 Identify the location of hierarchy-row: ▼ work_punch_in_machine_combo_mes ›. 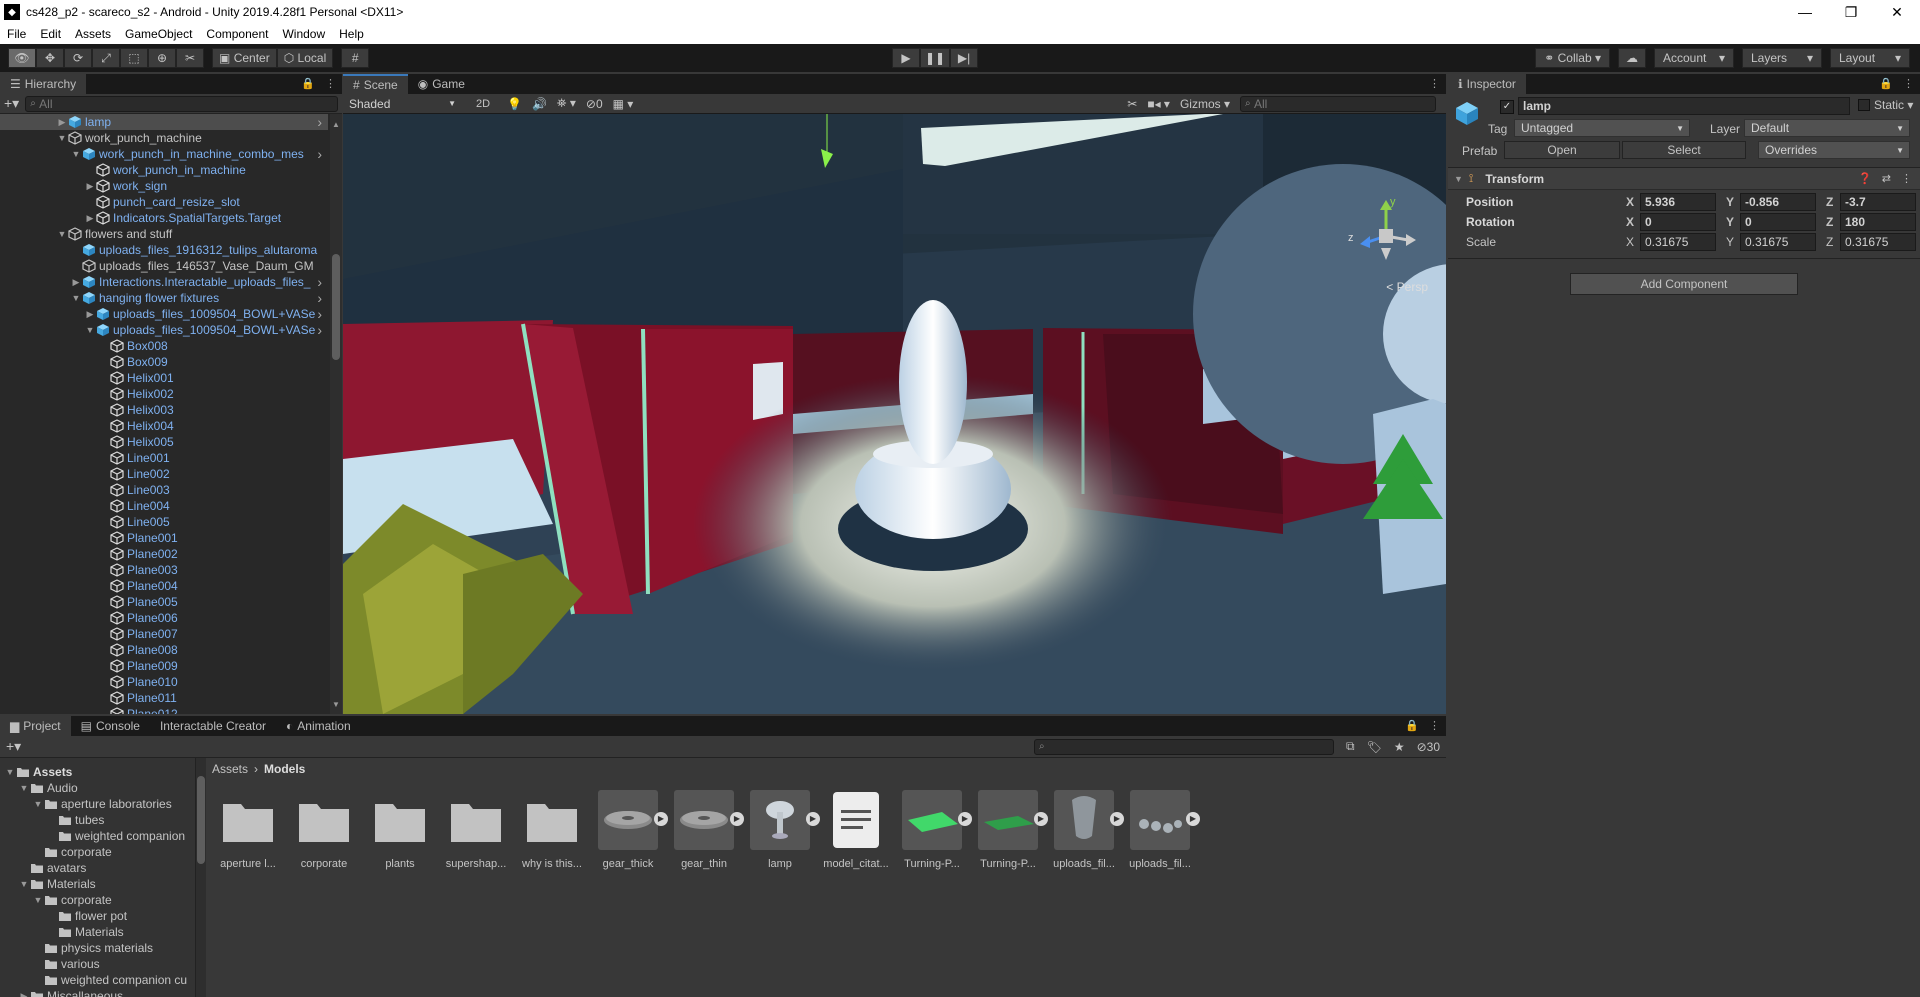
(164, 154).